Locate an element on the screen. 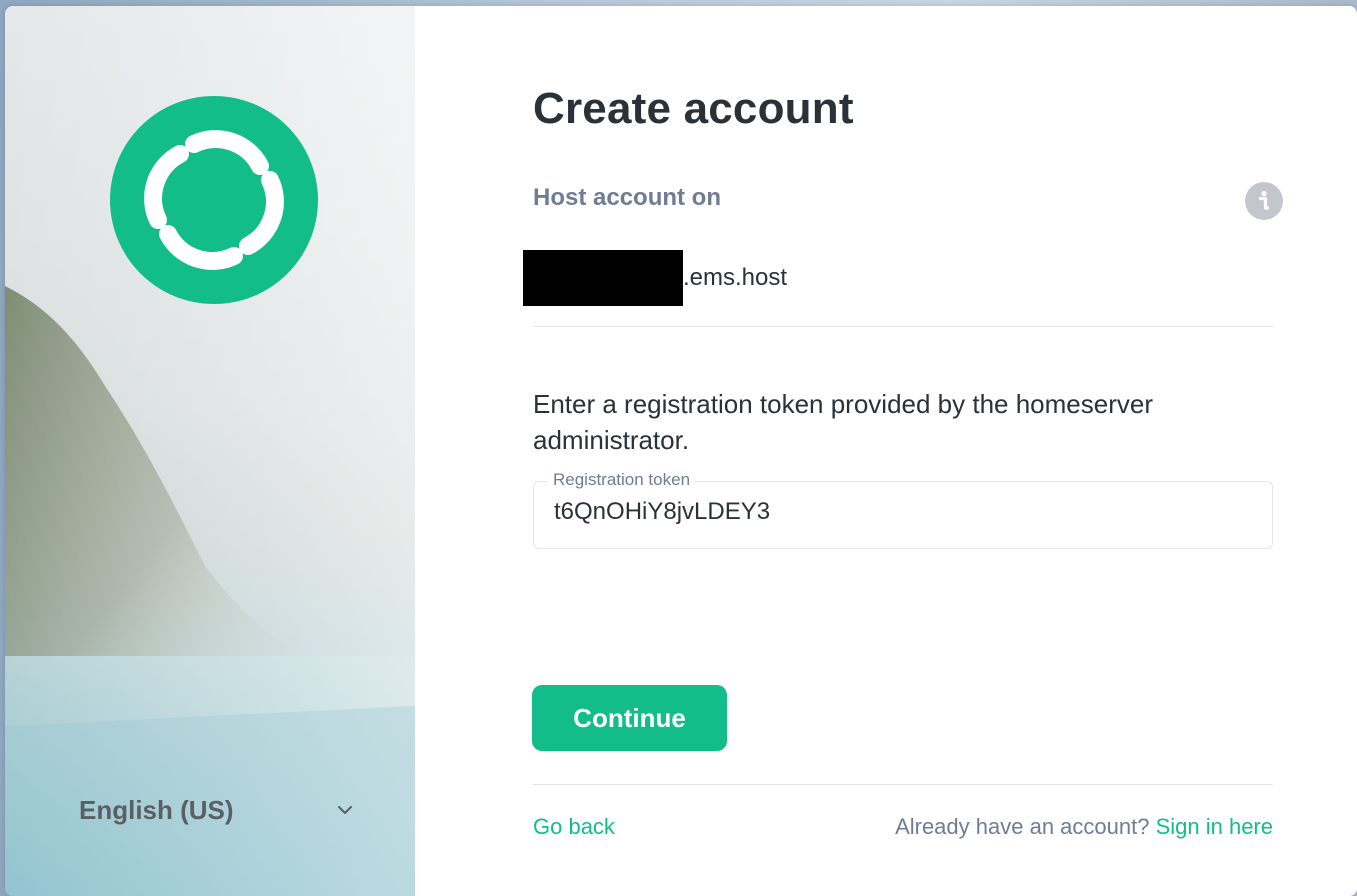  continue-button: Continue is located at coordinates (629, 718).